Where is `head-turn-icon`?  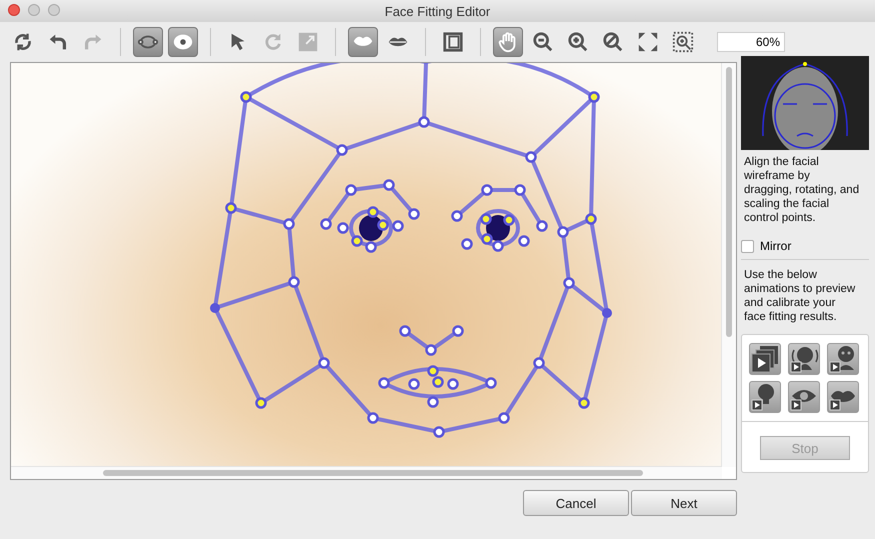 head-turn-icon is located at coordinates (804, 359).